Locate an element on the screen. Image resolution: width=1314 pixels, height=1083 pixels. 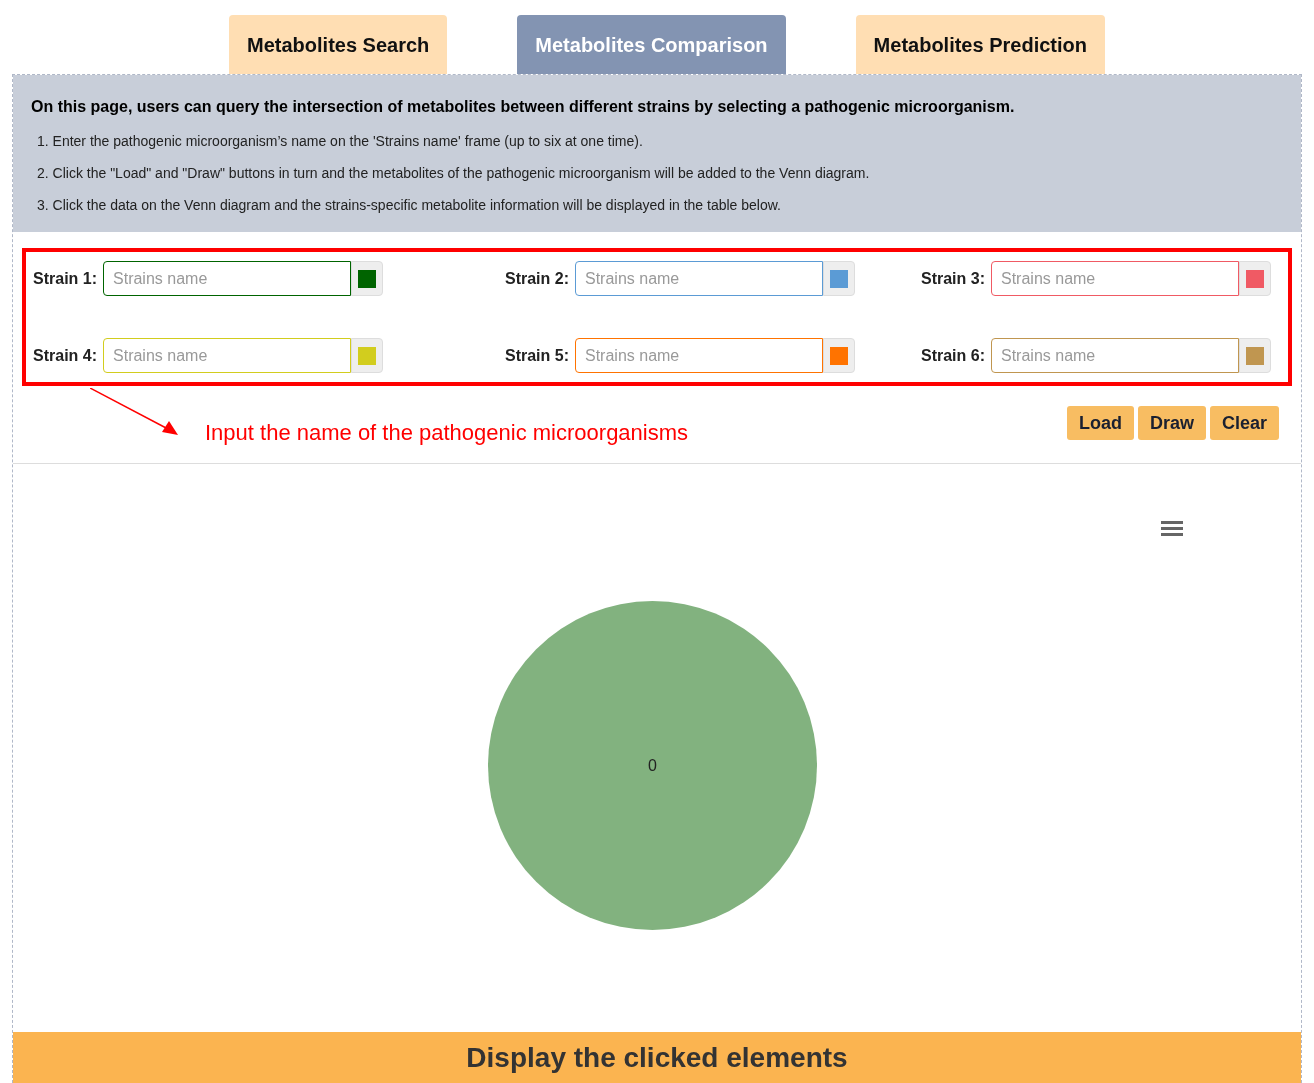
strain-label: Strain 4: is located at coordinates (65, 355).